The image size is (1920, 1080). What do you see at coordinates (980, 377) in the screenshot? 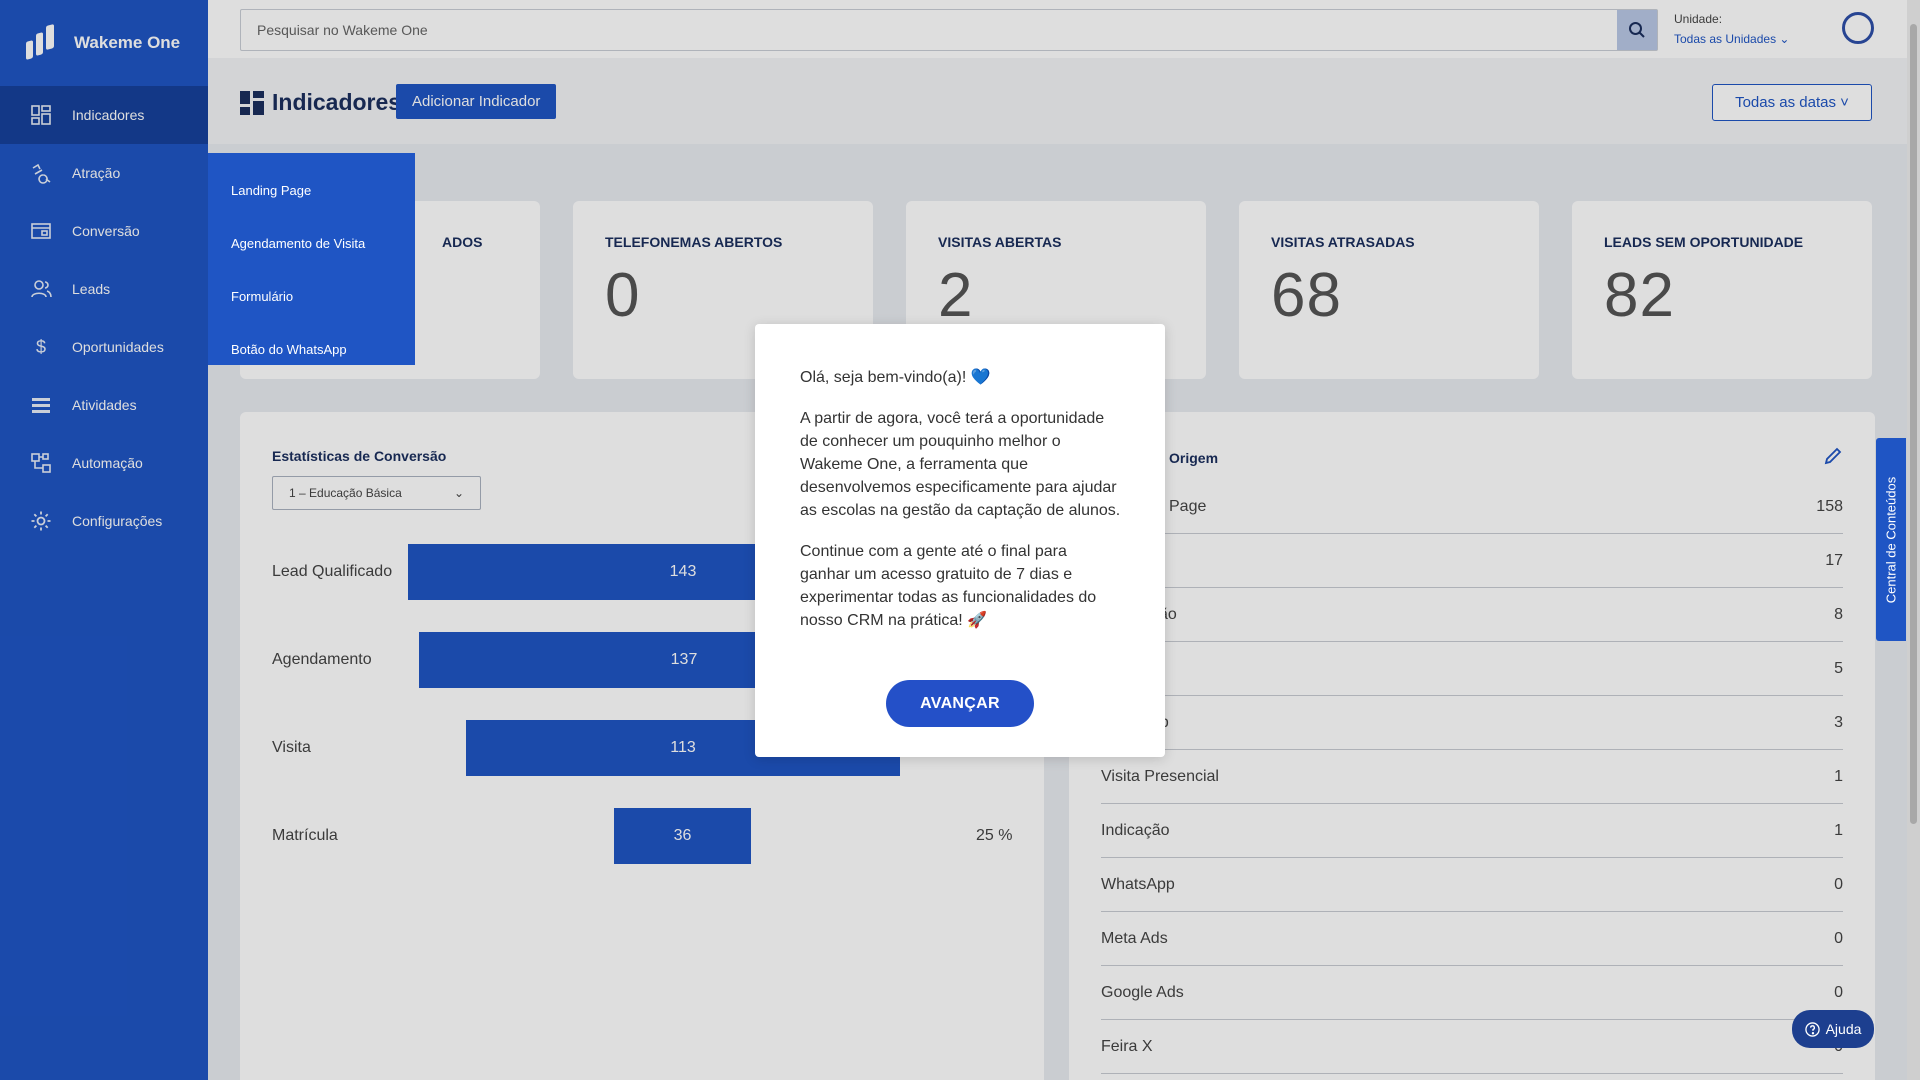
I see `heart-icon: 💙` at bounding box center [980, 377].